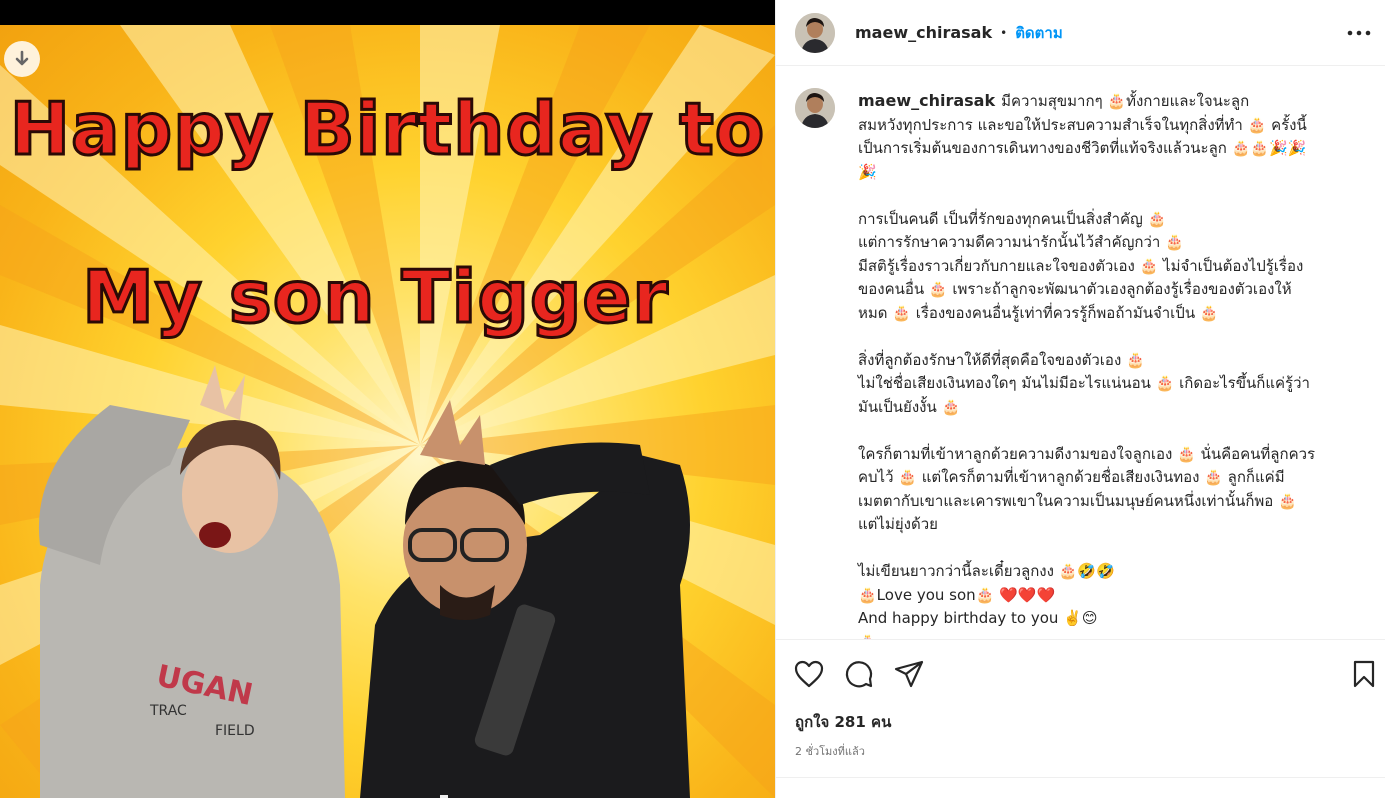 This screenshot has height=798, width=1385. I want to click on comment-icon, so click(859, 674).